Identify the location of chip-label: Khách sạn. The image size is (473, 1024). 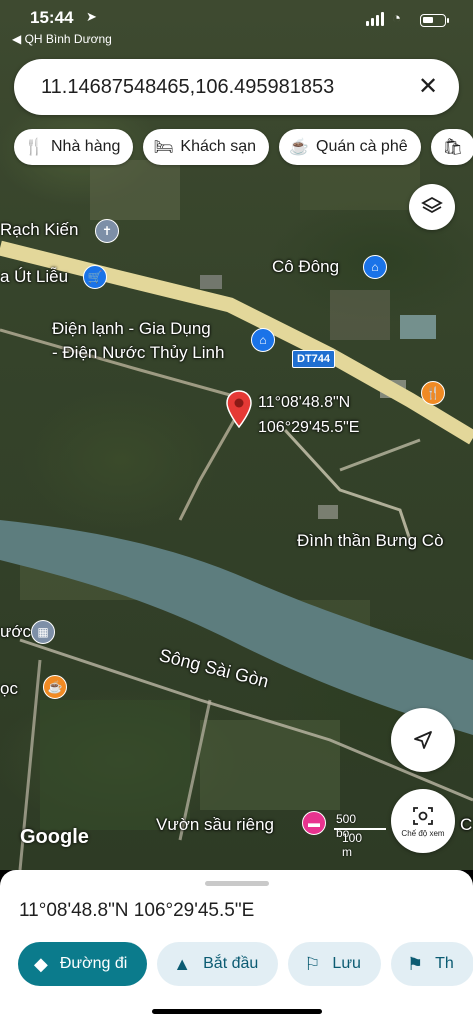
(218, 146).